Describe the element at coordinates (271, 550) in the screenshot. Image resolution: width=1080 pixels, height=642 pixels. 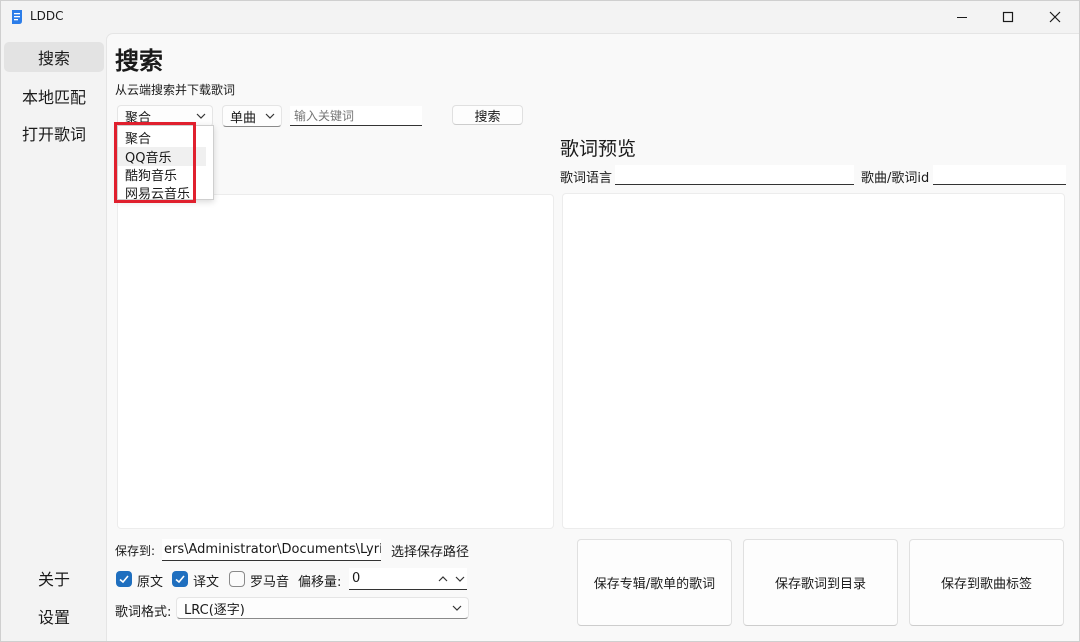
I see `save-path-field: ers\Administrator\Documents\Lyrics` at that location.